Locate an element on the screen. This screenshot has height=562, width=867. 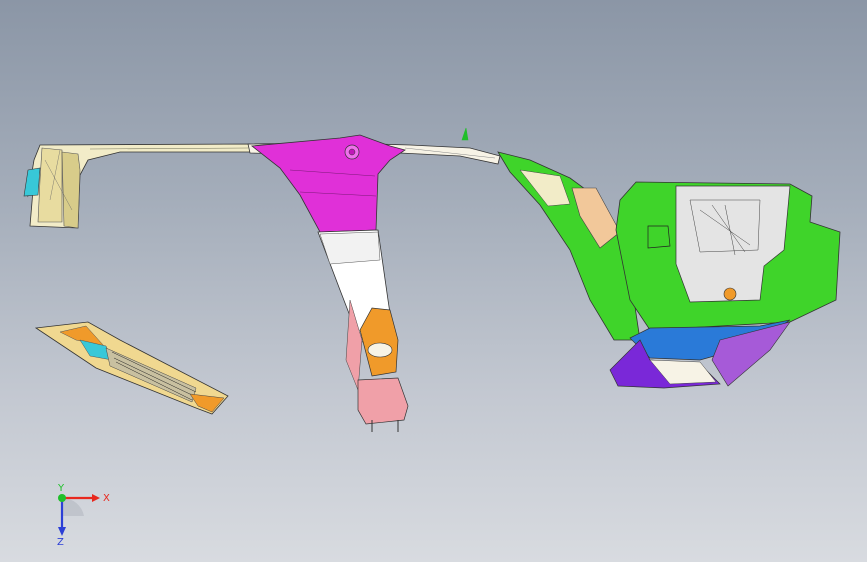
y-axis-label: Y is located at coordinates (61, 488).